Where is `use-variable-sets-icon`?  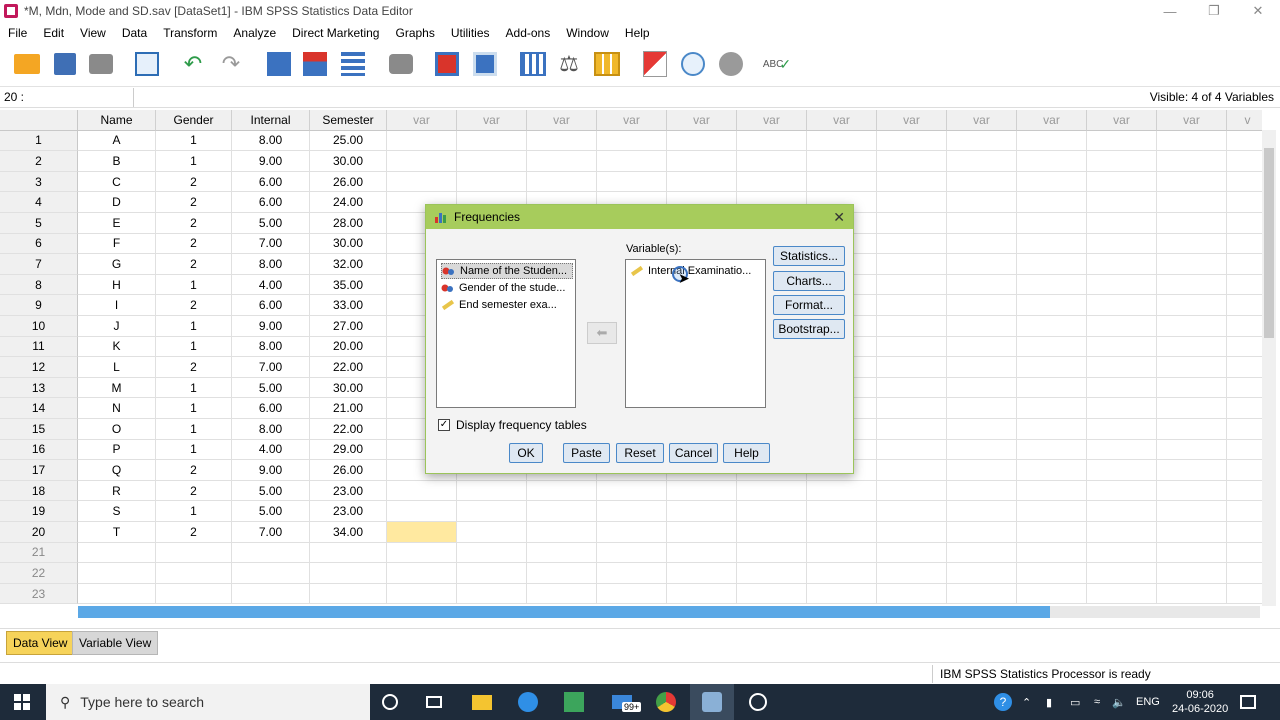
use-variable-sets-icon is located at coordinates (693, 64).